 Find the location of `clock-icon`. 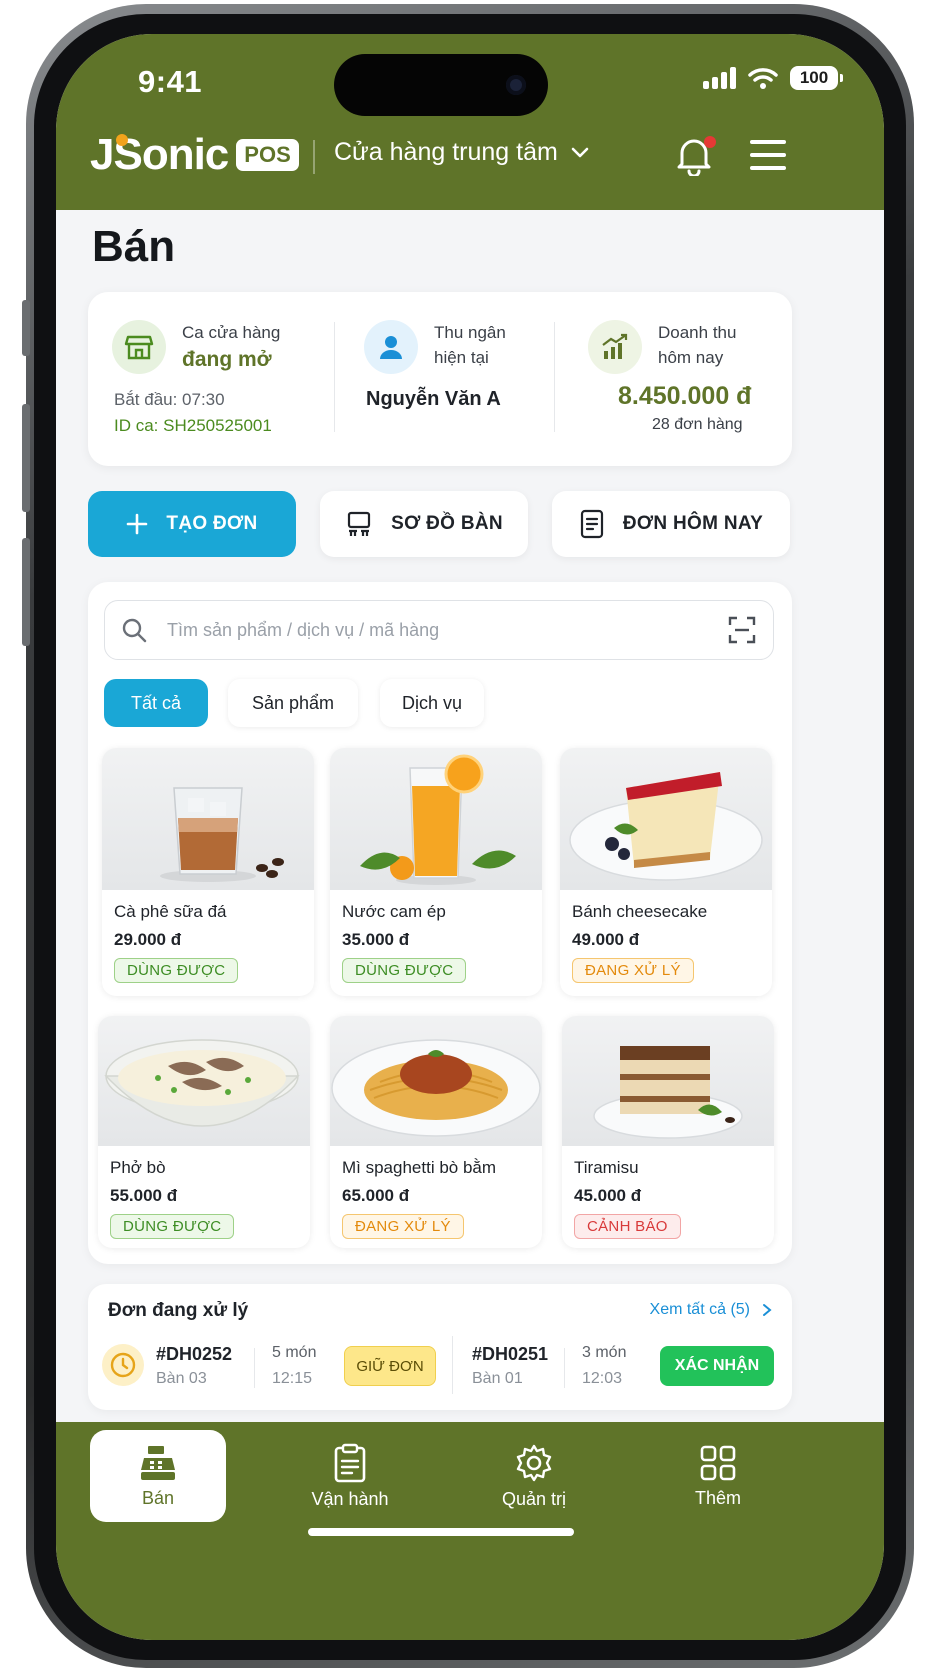

clock-icon is located at coordinates (123, 1365).